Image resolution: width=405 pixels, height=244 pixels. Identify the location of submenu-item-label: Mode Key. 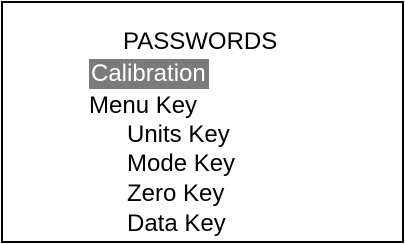
(181, 163).